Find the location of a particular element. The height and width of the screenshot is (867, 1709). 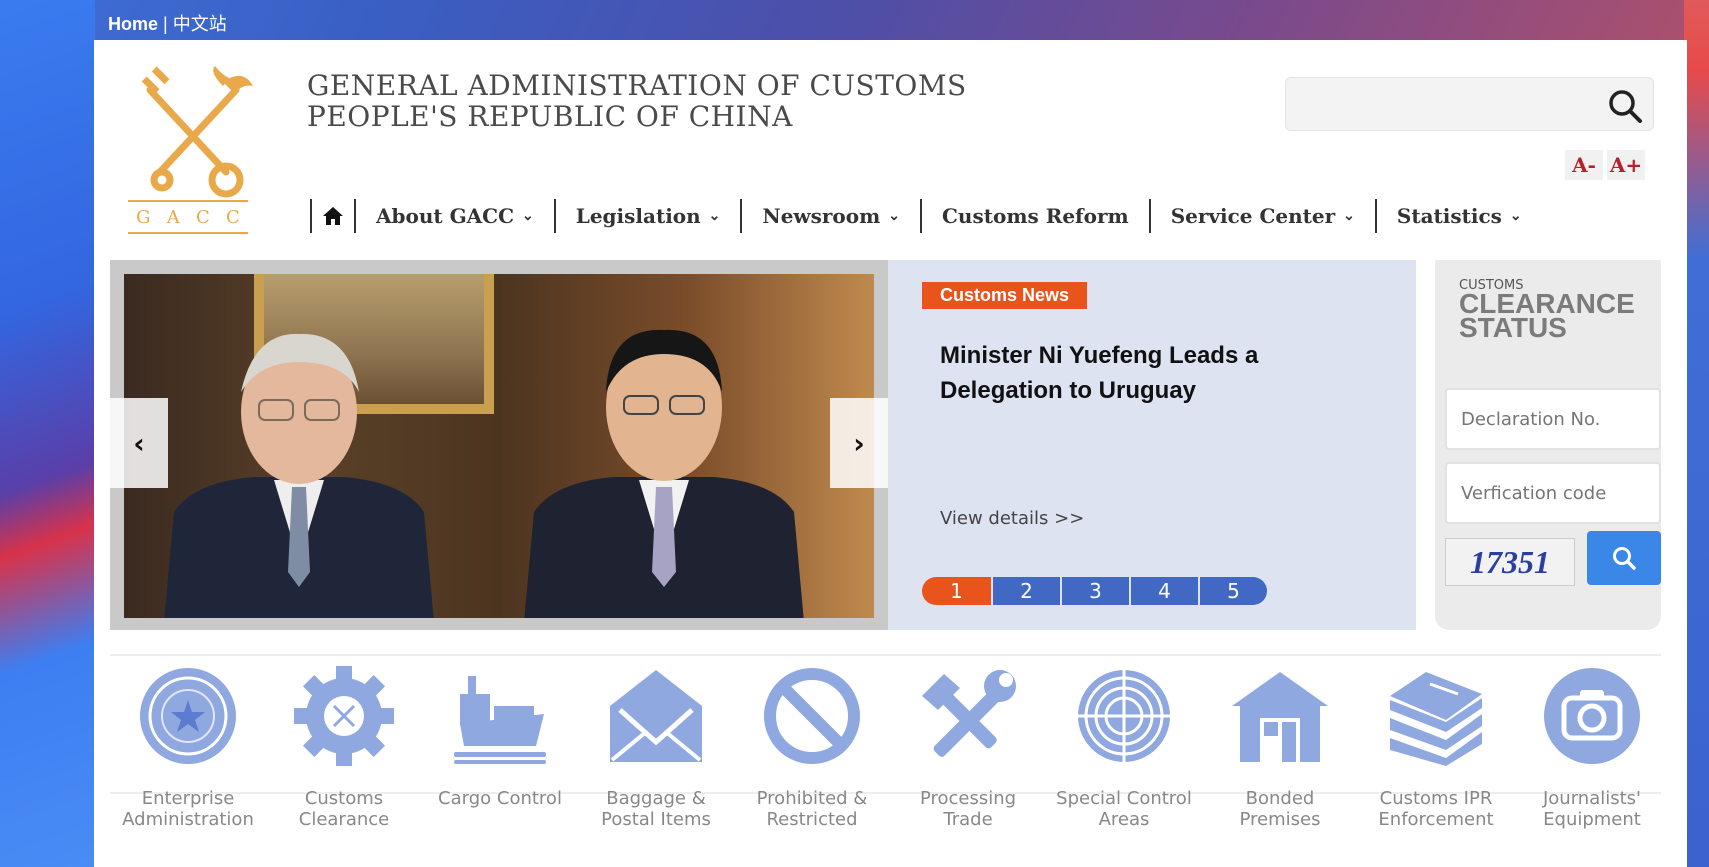

service-label: Equipment is located at coordinates (1592, 819).